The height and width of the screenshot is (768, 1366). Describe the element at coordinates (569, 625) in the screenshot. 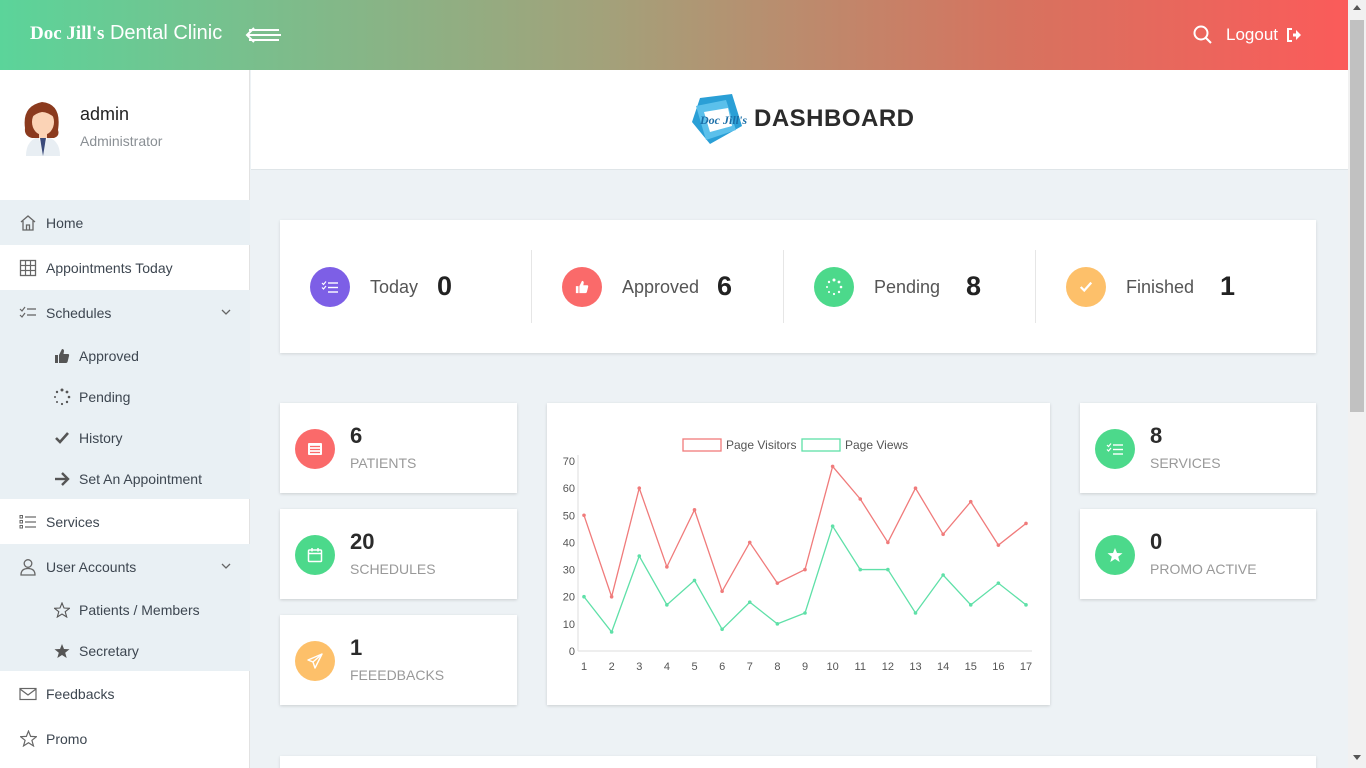

I see `y-tick-label: 10` at that location.